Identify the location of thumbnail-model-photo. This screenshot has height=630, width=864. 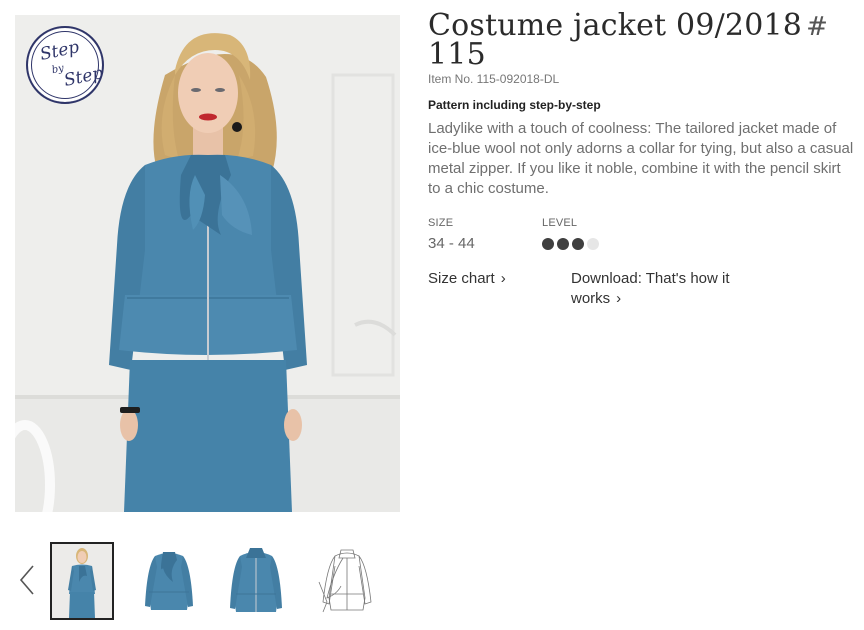
(82, 581).